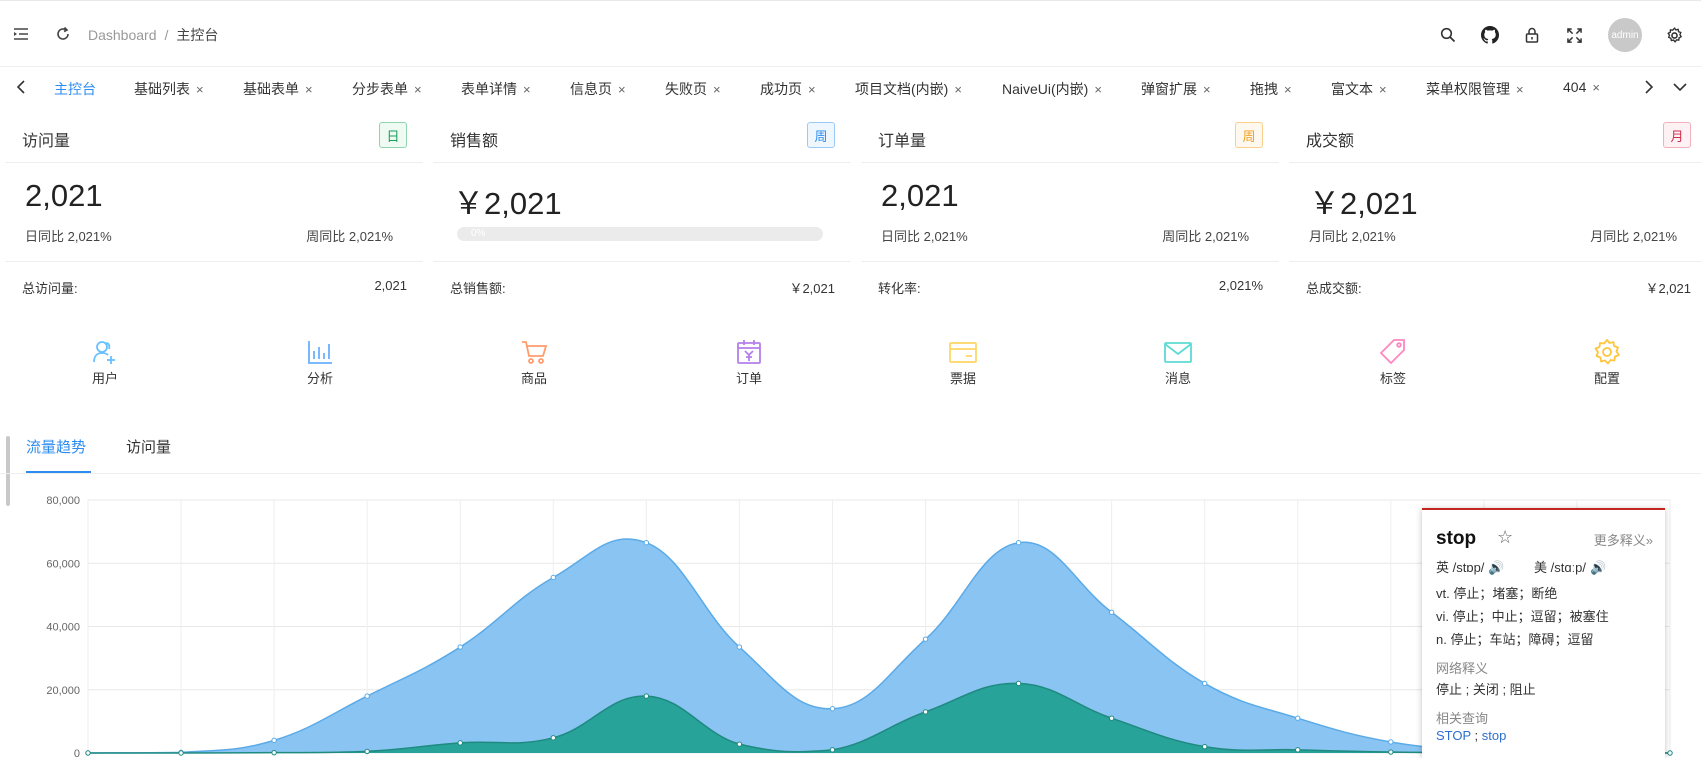 This screenshot has width=1701, height=758. I want to click on tab-visits: 访问量, so click(148, 446).